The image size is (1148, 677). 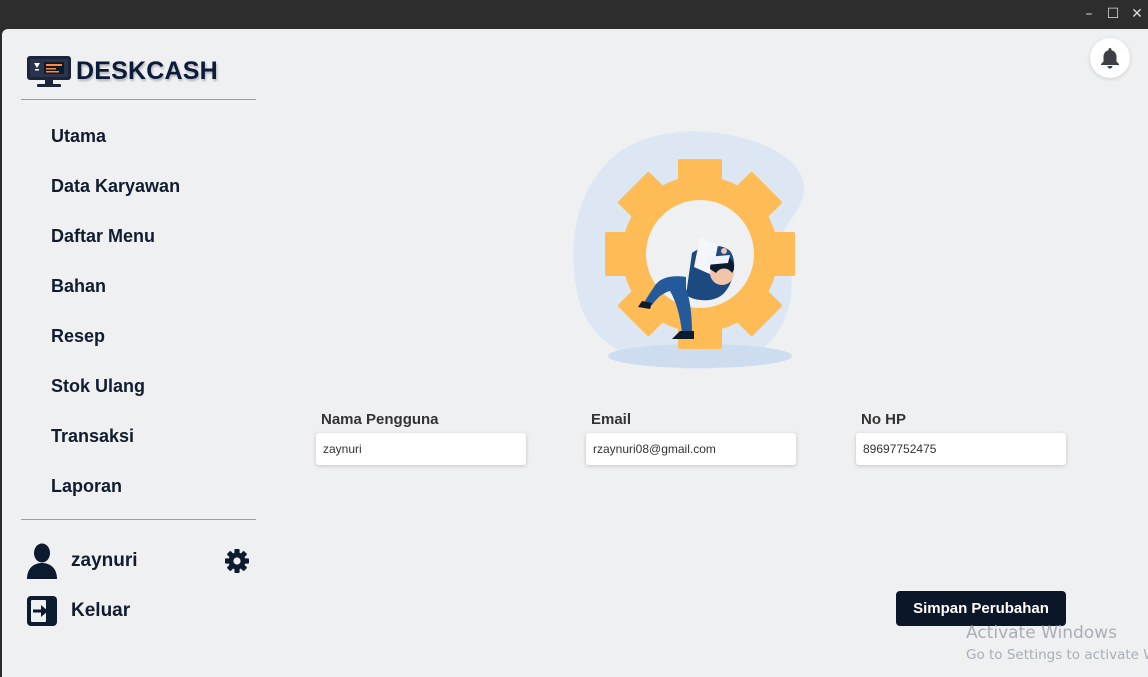 I want to click on close-button: ✕, so click(x=1137, y=14).